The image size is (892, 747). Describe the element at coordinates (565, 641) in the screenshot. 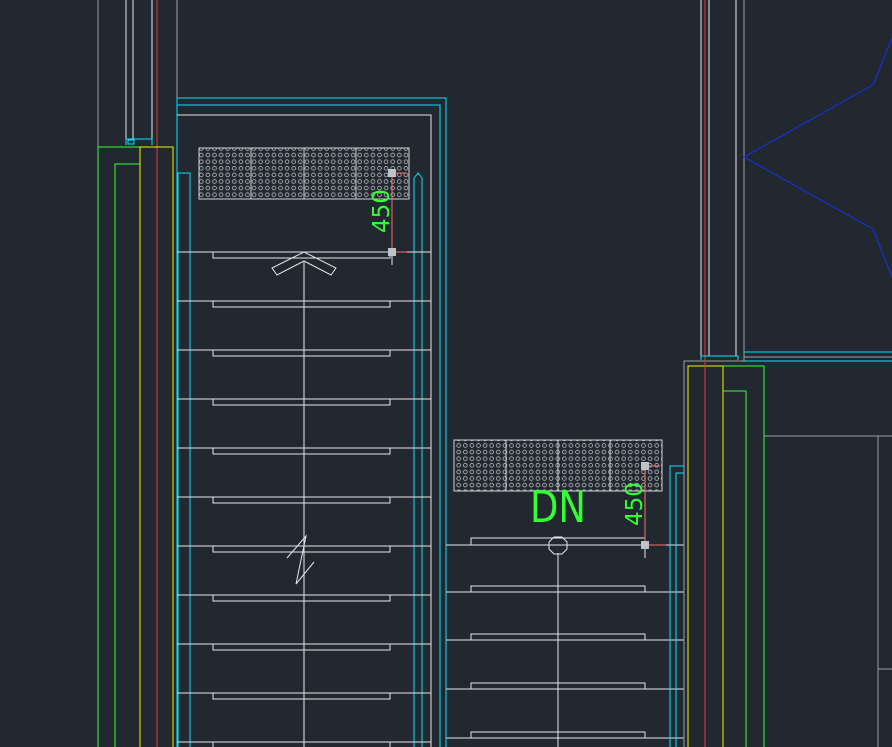

I see `middle-stair-treads` at that location.